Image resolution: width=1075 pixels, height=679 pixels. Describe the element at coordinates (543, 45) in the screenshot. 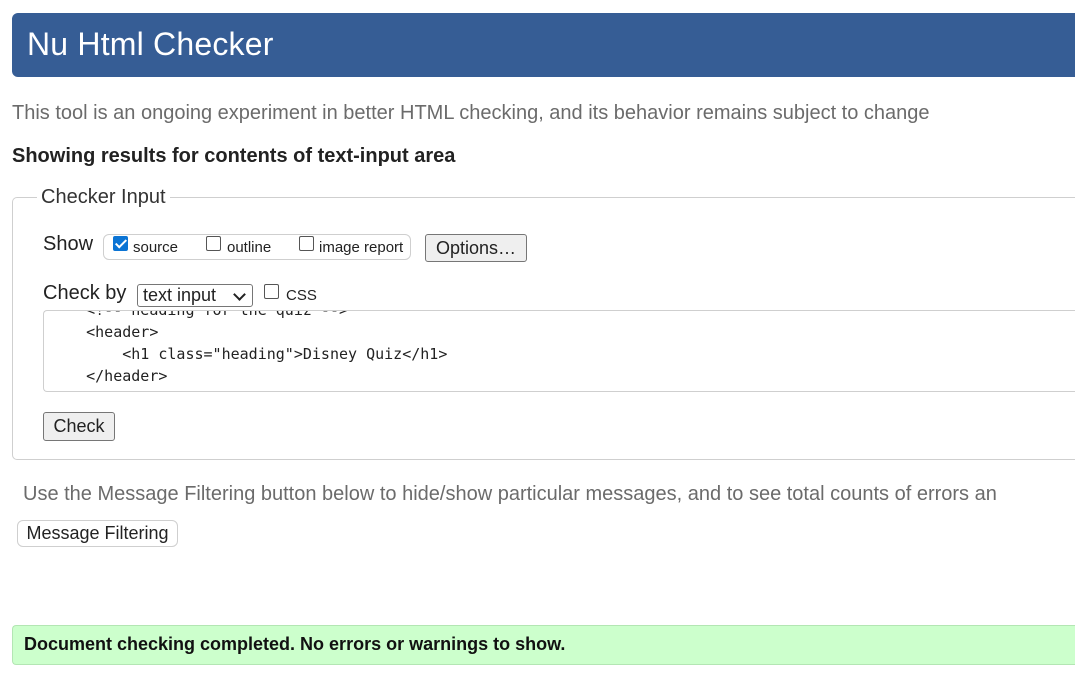

I see `header-banner: Nu Html Checker` at that location.